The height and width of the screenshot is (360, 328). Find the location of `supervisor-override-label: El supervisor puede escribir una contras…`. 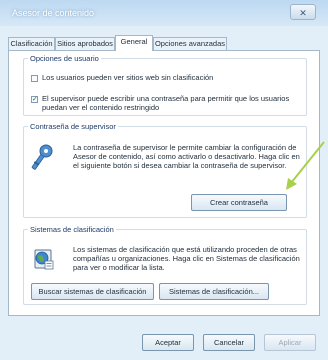

supervisor-override-label: El supervisor puede escribir una contras… is located at coordinates (166, 103).